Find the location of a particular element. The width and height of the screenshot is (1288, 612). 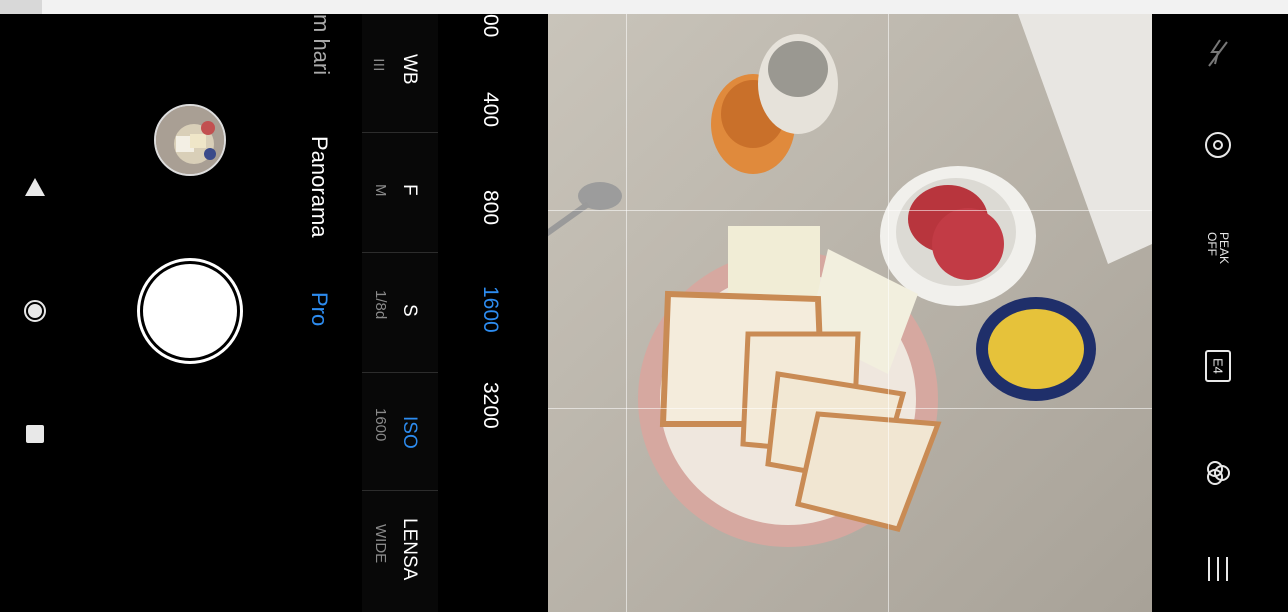

s-setting: S 1/8d is located at coordinates (400, 312).